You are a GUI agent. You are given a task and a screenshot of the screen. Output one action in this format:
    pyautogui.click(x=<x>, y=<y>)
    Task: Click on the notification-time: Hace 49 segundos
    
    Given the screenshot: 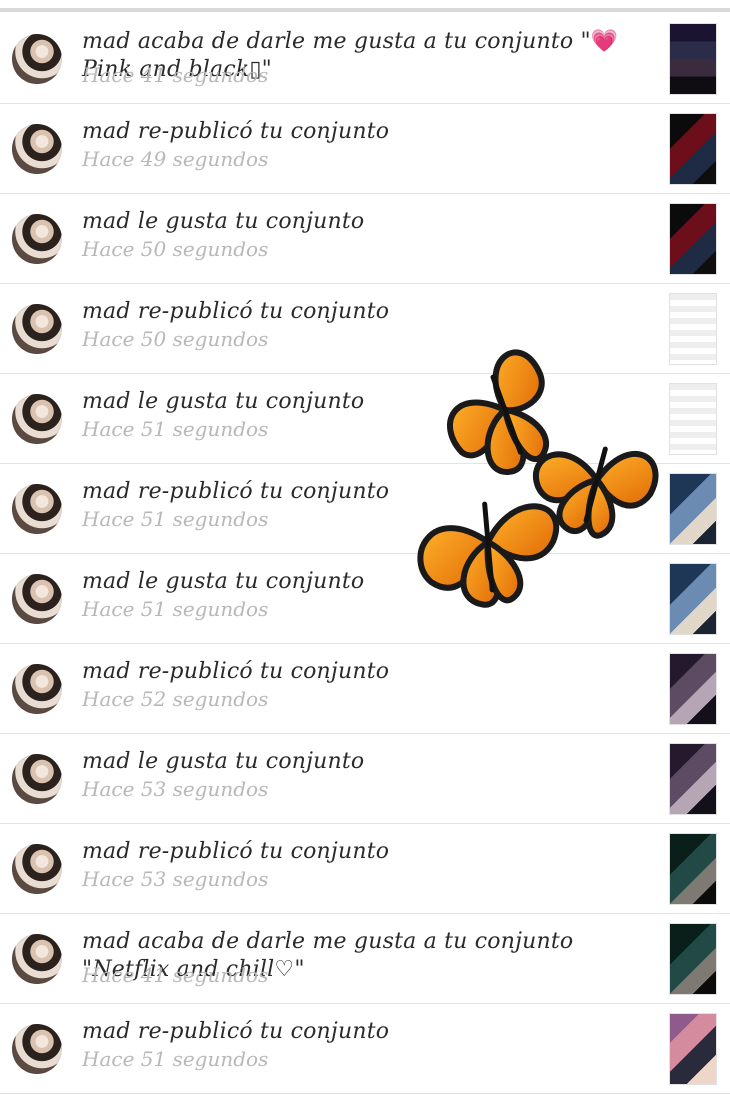 What is the action you would take?
    pyautogui.click(x=175, y=159)
    